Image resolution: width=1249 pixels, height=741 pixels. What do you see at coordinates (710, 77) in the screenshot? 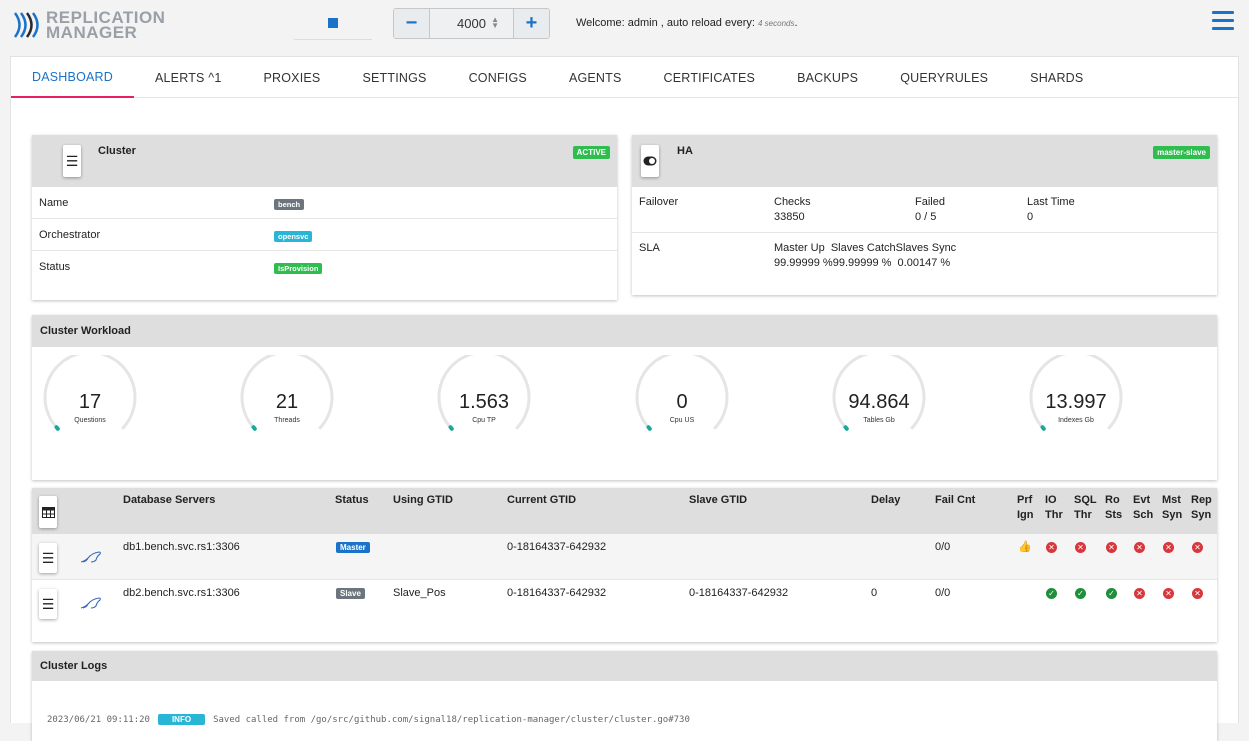
I see `tab-certificates: CERTIFICATES` at bounding box center [710, 77].